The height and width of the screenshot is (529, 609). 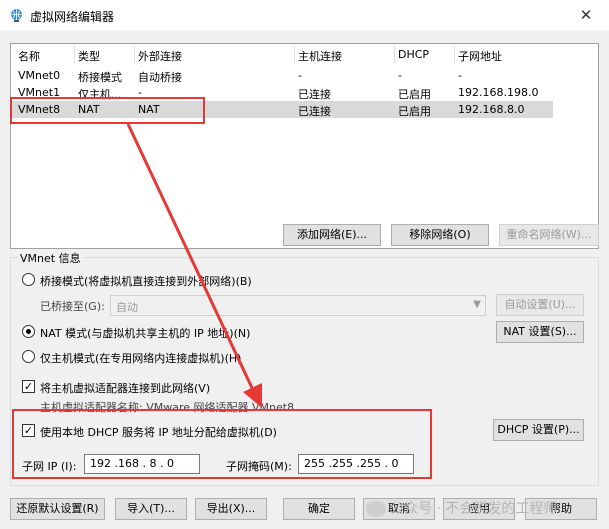 I want to click on annotation-arrow-line, so click(x=190, y=257).